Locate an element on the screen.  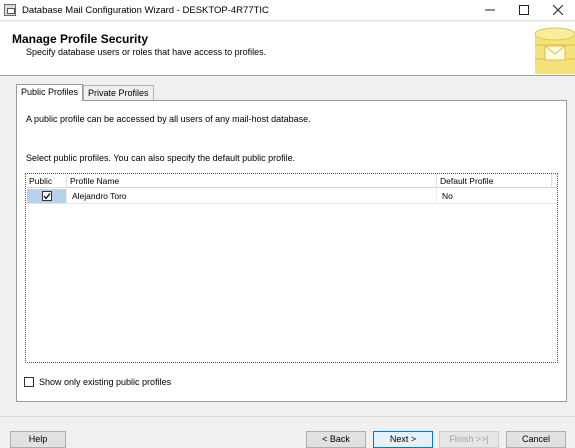
tab-public-profiles: Public Profiles is located at coordinates (50, 92).